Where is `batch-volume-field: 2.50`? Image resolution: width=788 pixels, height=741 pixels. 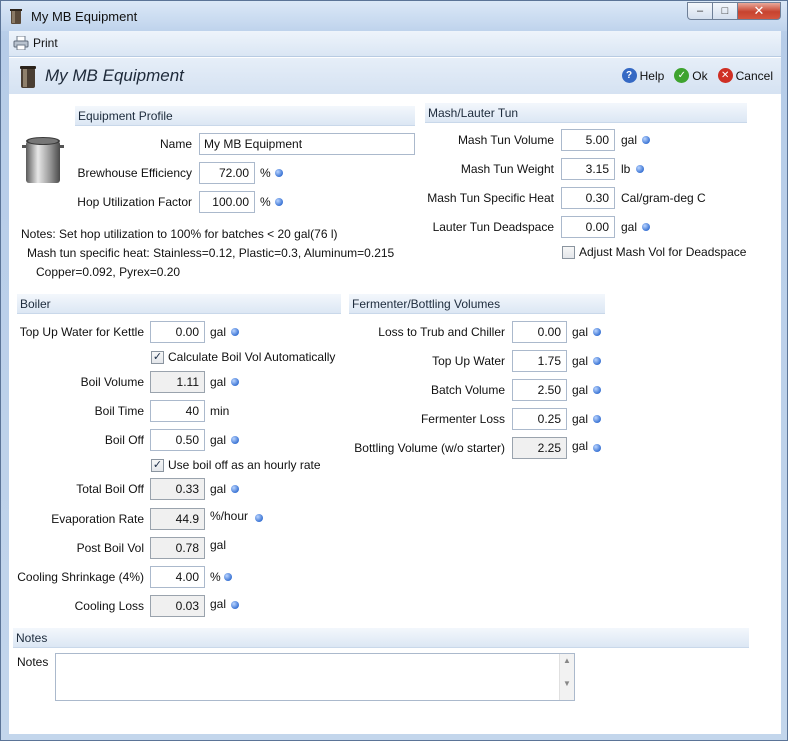 batch-volume-field: 2.50 is located at coordinates (539, 390).